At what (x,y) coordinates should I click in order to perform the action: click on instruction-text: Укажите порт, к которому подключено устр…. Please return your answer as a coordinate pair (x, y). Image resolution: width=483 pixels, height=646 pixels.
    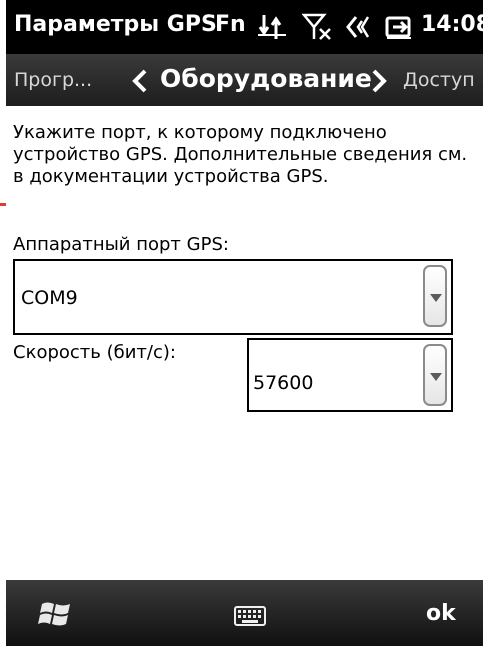
    Looking at the image, I should click on (240, 154).